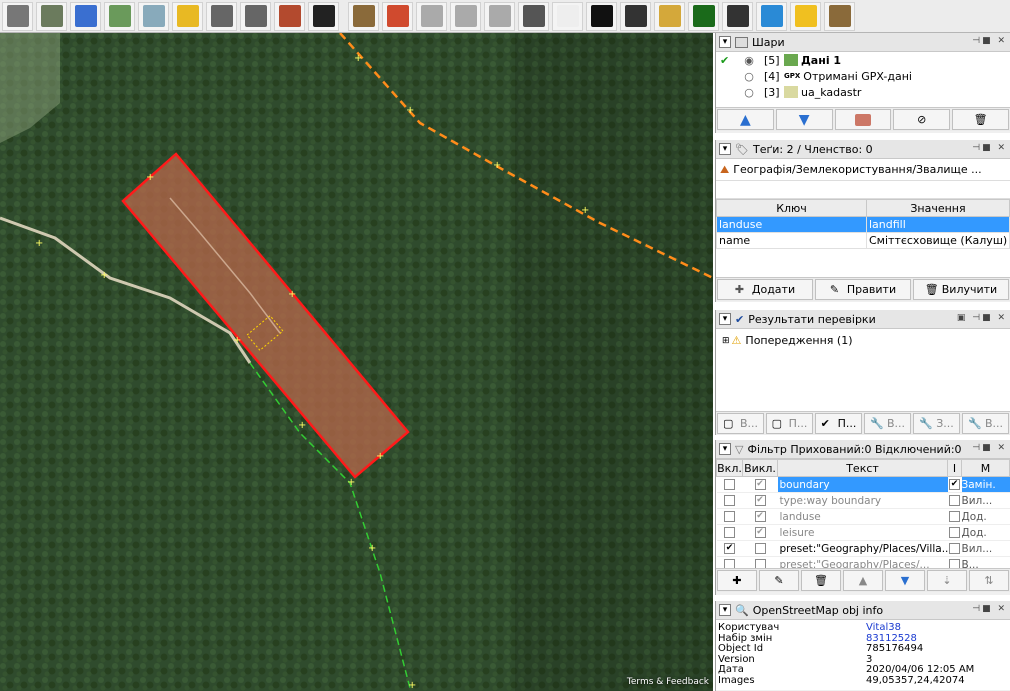  I want to click on objinfo-value: Vital38, so click(938, 628).